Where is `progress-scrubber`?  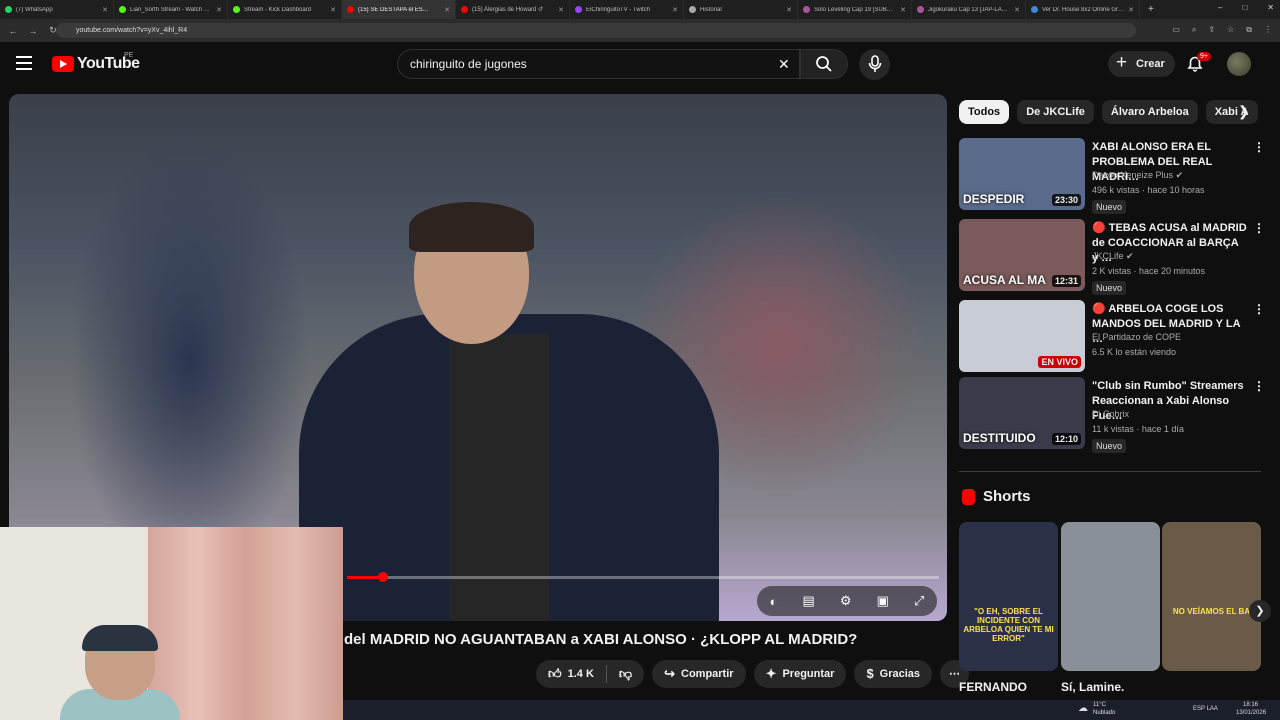 progress-scrubber is located at coordinates (382, 577).